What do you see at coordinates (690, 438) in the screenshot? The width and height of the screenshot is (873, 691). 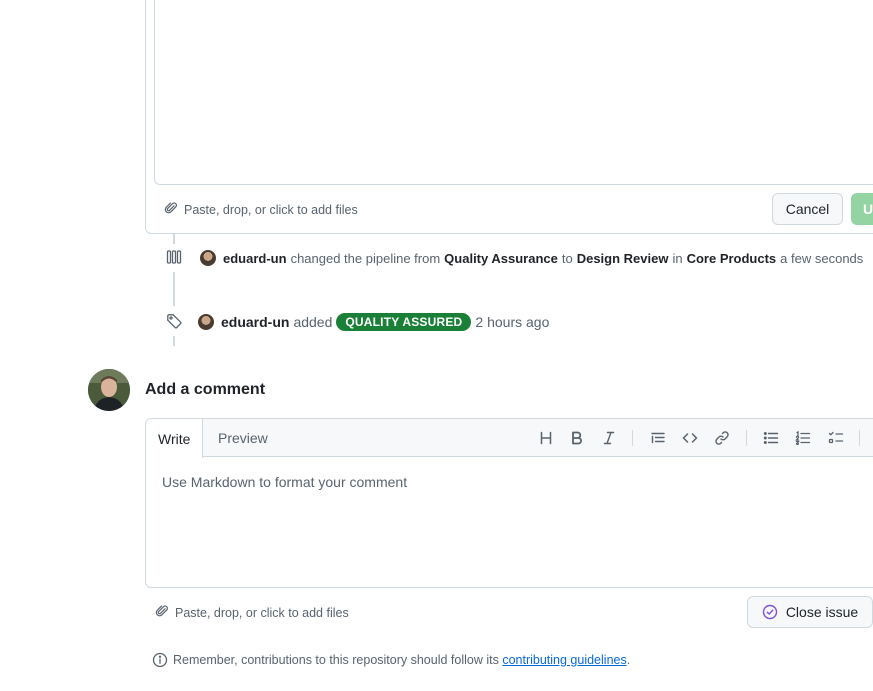 I see `code-icon` at bounding box center [690, 438].